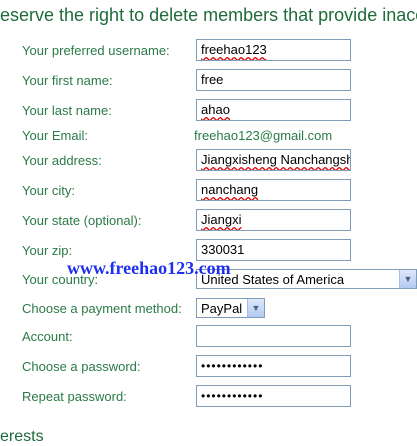  What do you see at coordinates (273, 110) in the screenshot?
I see `last-name-input: ahao` at bounding box center [273, 110].